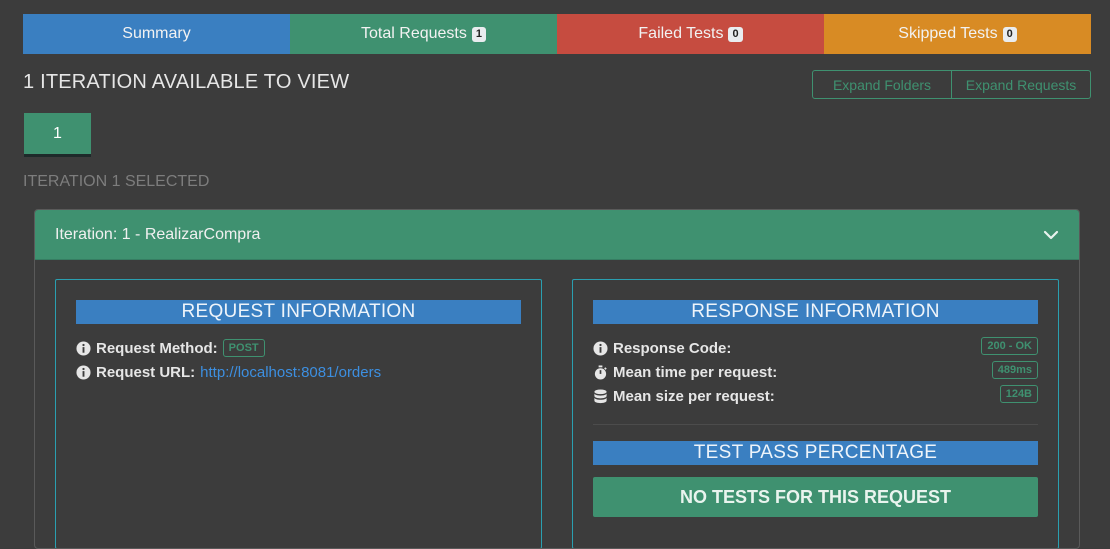  I want to click on tab-total-requests: Total Requests 1, so click(423, 34).